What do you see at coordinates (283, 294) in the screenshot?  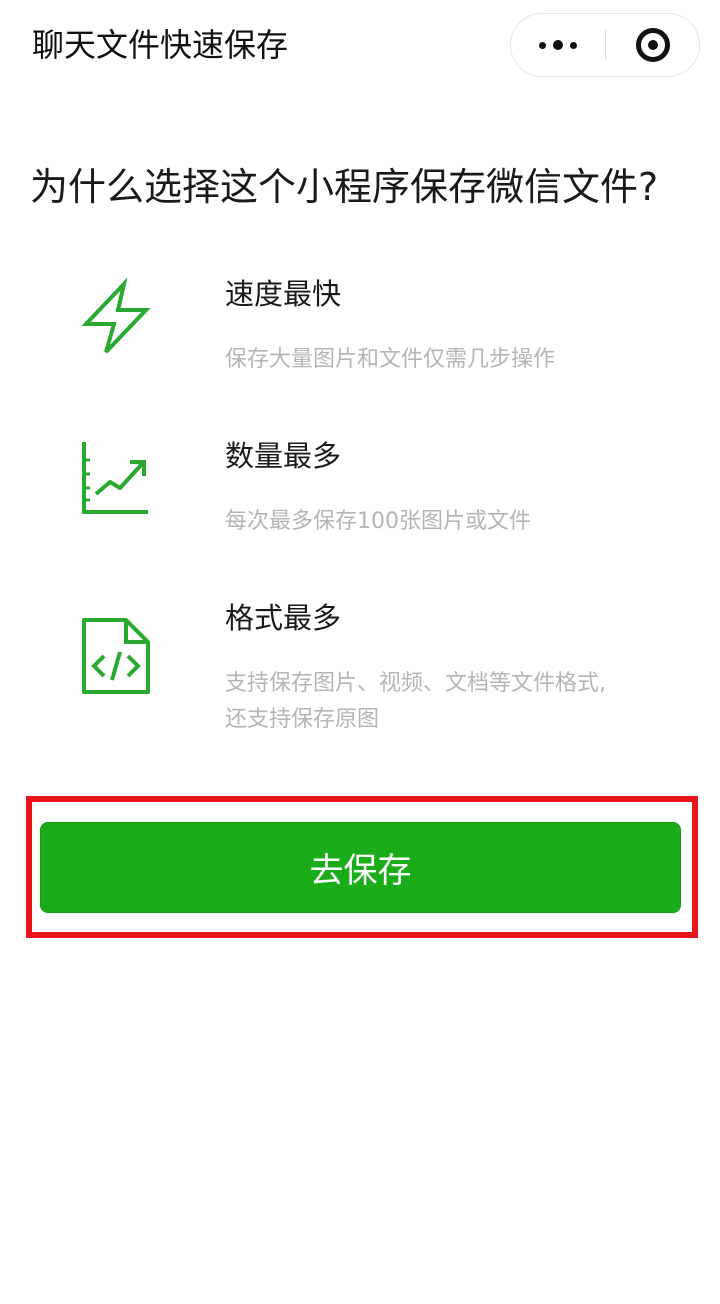 I see `feature-title: 速度最快` at bounding box center [283, 294].